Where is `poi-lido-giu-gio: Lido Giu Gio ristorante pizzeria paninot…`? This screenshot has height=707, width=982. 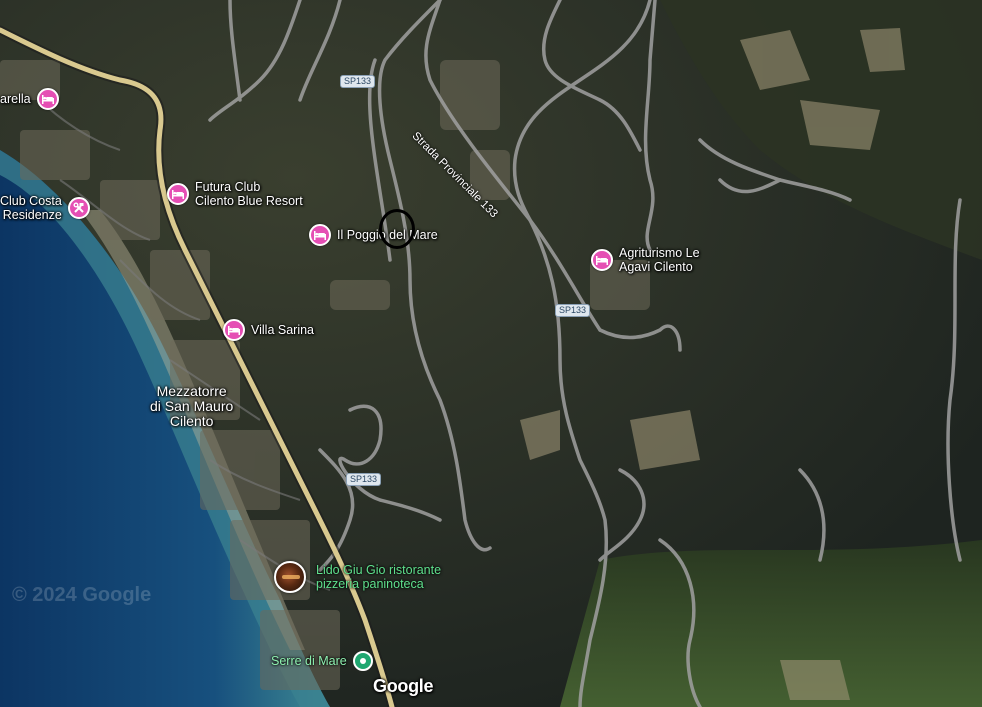
poi-lido-giu-gio: Lido Giu Gio ristorante pizzeria paninot… is located at coordinates (357, 577).